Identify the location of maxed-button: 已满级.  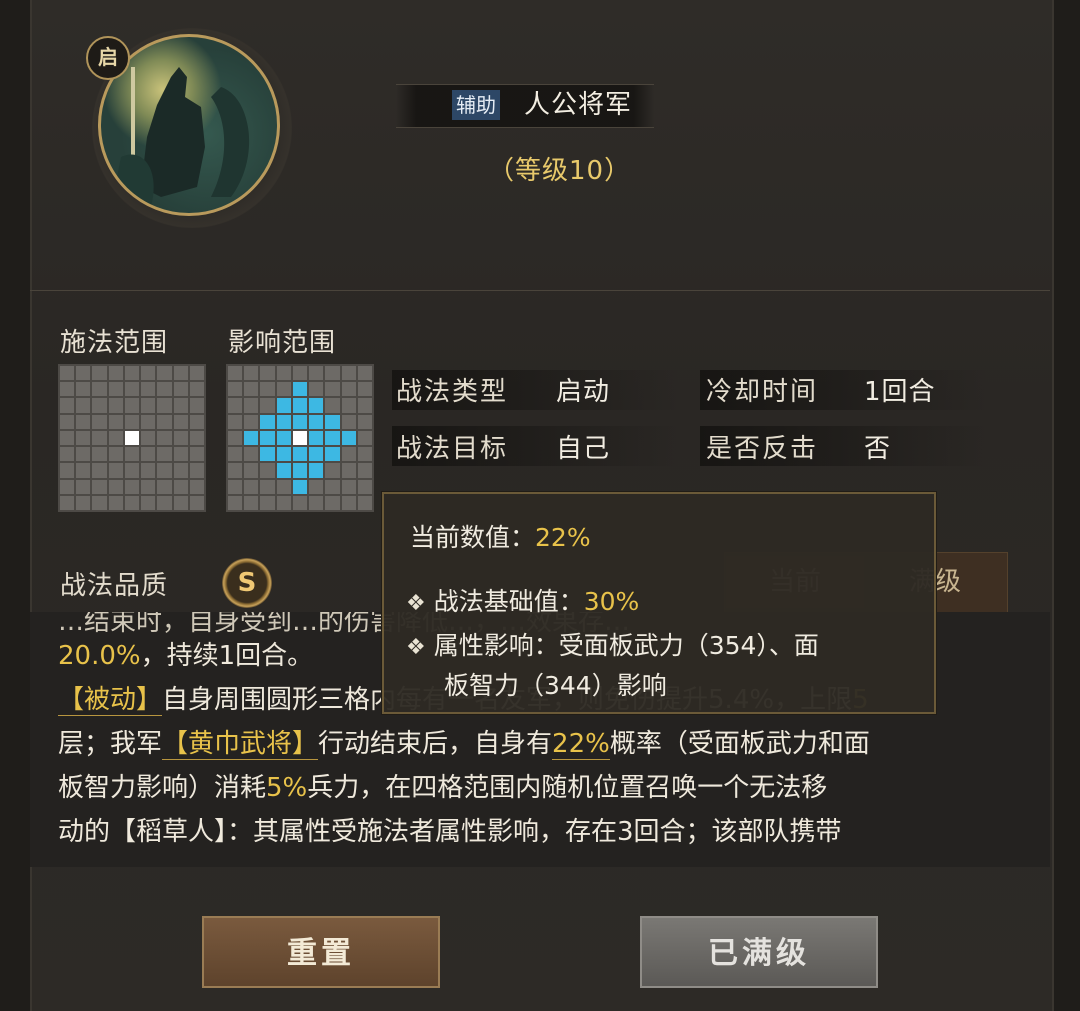
(759, 952).